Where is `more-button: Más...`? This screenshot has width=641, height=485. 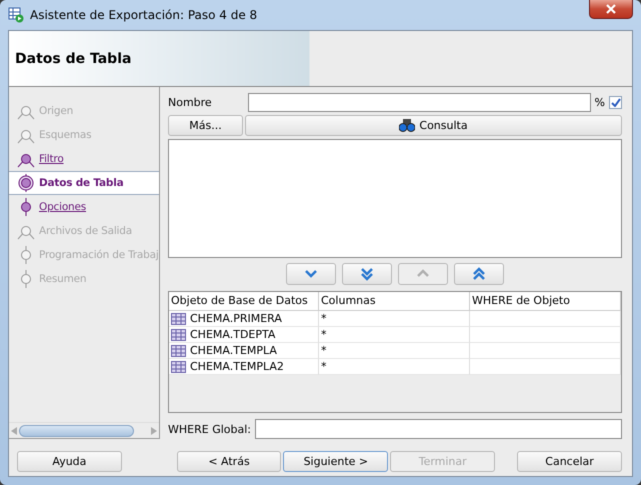
more-button: Más... is located at coordinates (205, 125).